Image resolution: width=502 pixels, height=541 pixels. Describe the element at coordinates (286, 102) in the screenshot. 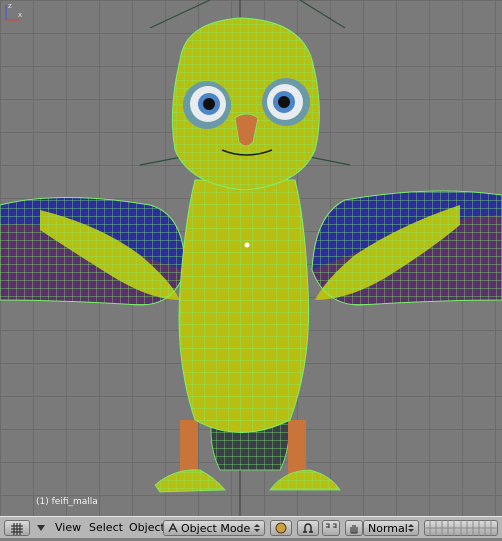

I see `right-eye` at that location.